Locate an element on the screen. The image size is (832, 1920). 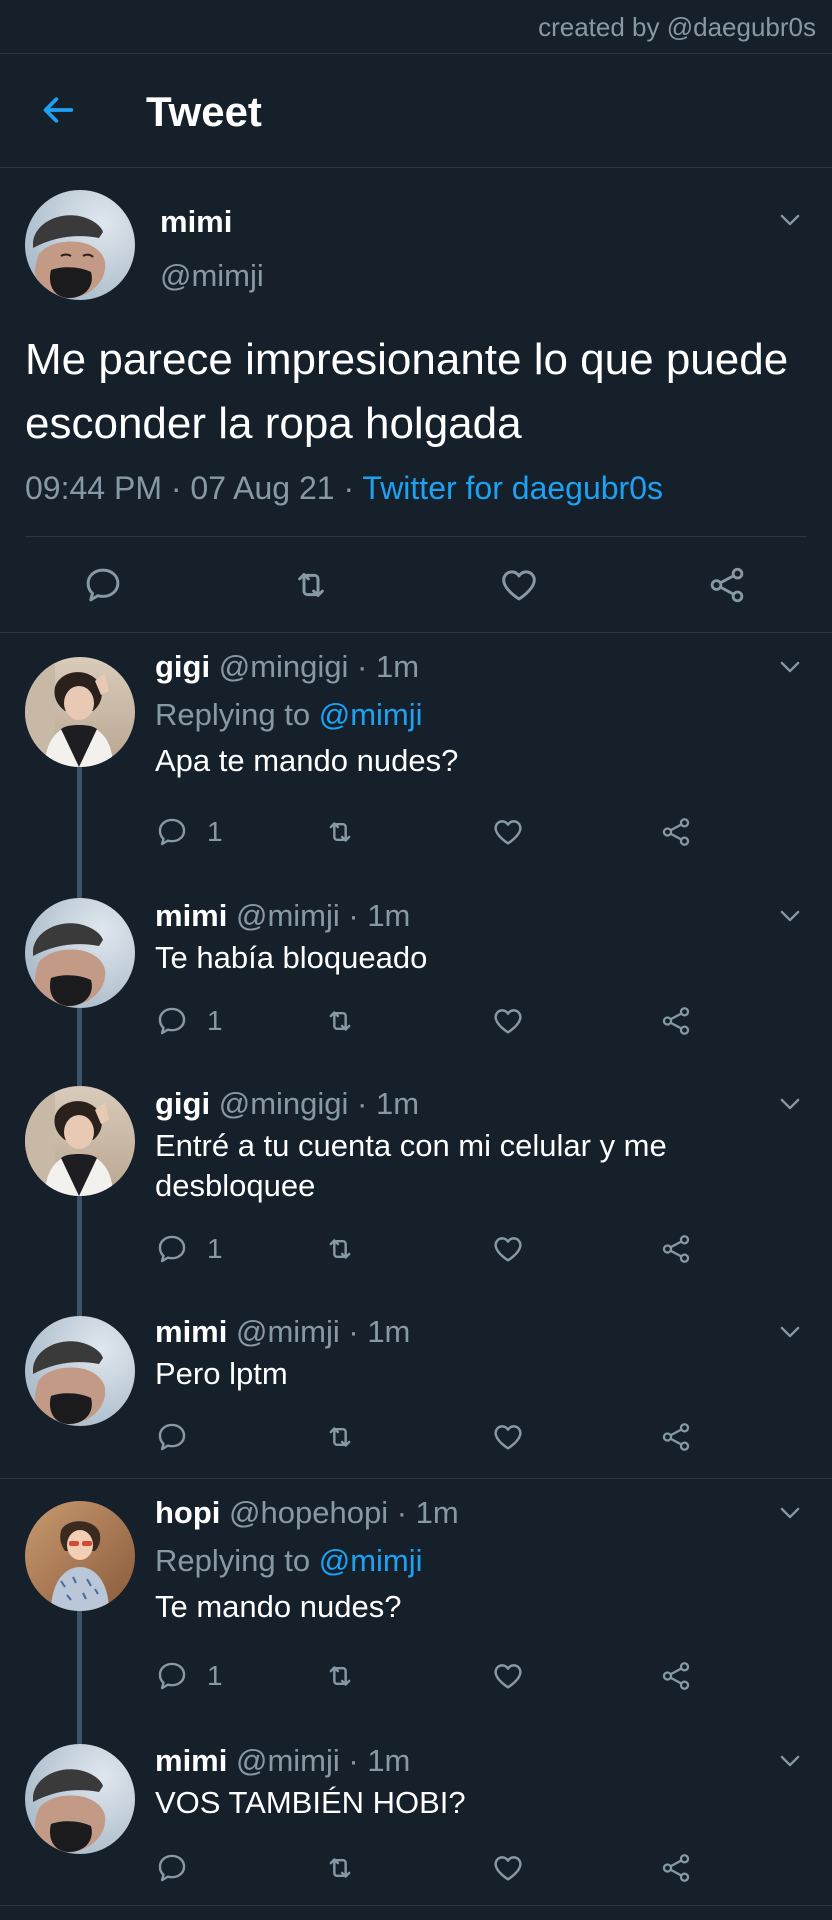
reply-text: Te mando nudes? is located at coordinates (278, 1606).